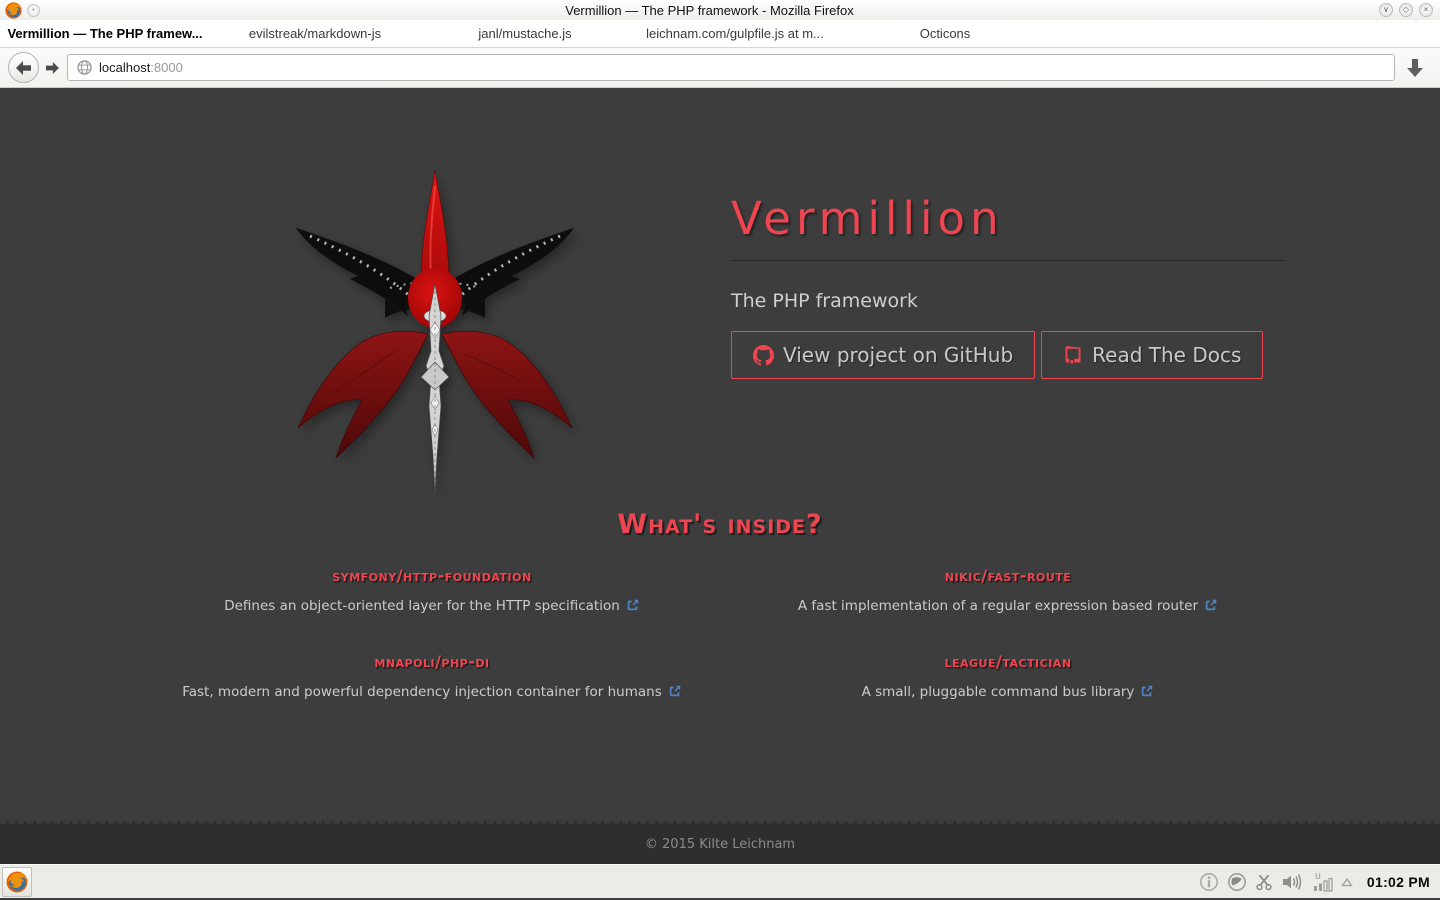 The height and width of the screenshot is (900, 1440). Describe the element at coordinates (1167, 355) in the screenshot. I see `docs-button-label: Read The Docs` at that location.